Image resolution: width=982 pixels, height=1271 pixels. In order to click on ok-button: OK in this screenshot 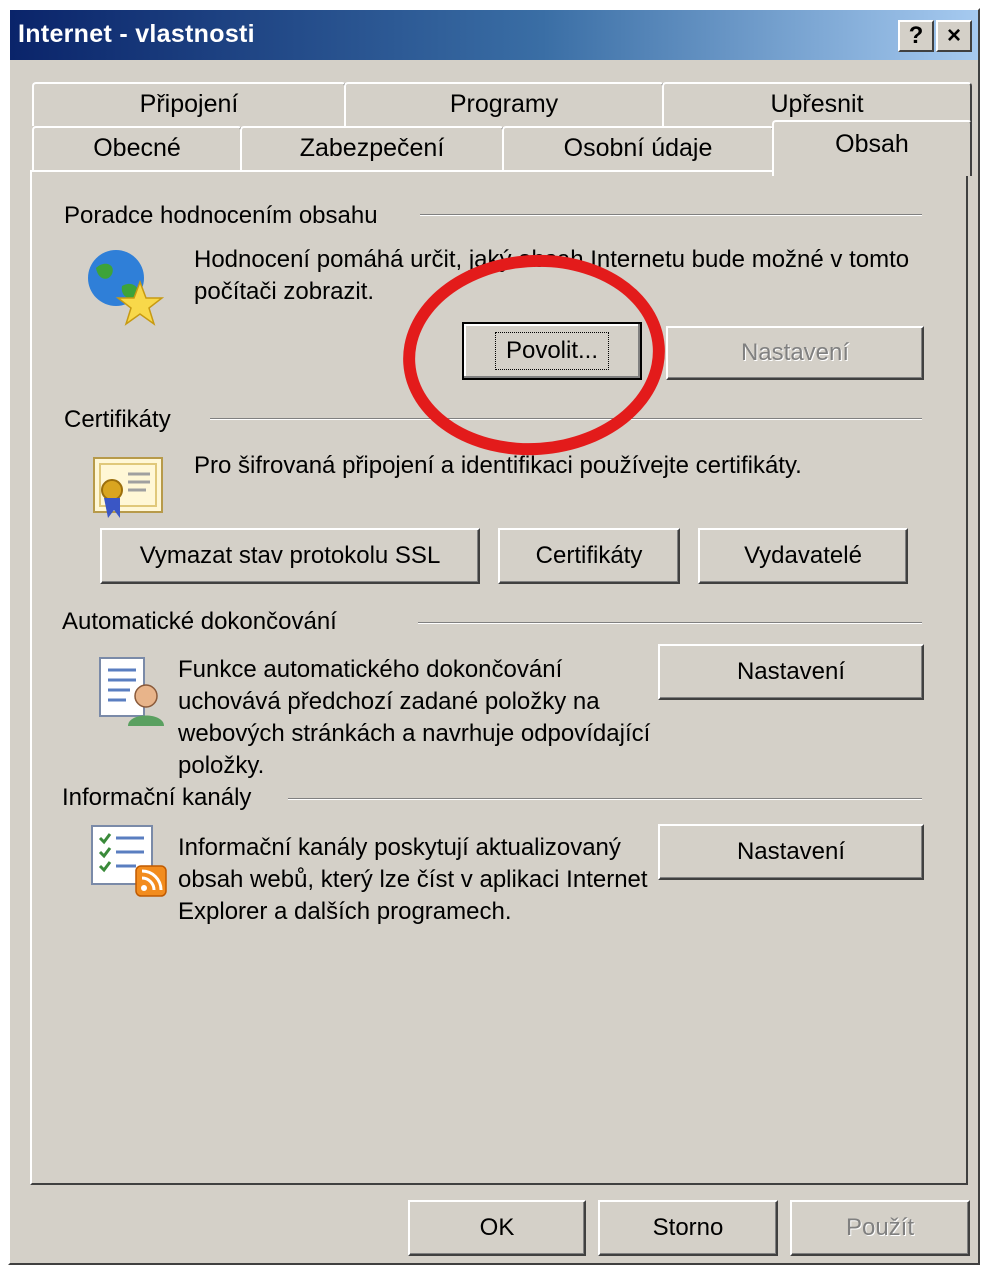, I will do `click(497, 1228)`.